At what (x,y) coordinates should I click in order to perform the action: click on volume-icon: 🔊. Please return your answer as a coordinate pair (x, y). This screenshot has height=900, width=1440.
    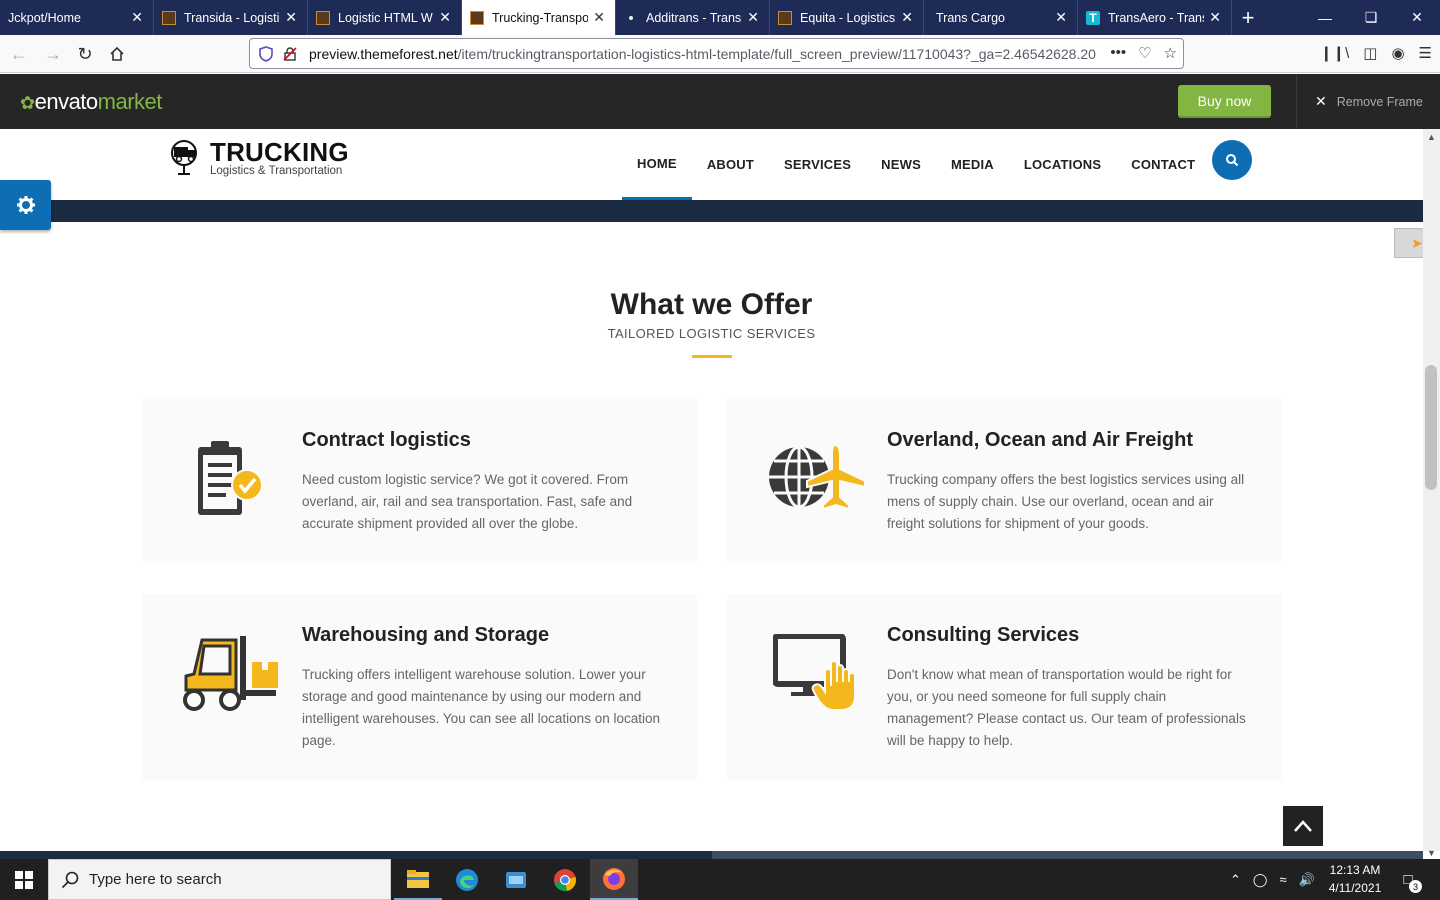
    Looking at the image, I should click on (1307, 880).